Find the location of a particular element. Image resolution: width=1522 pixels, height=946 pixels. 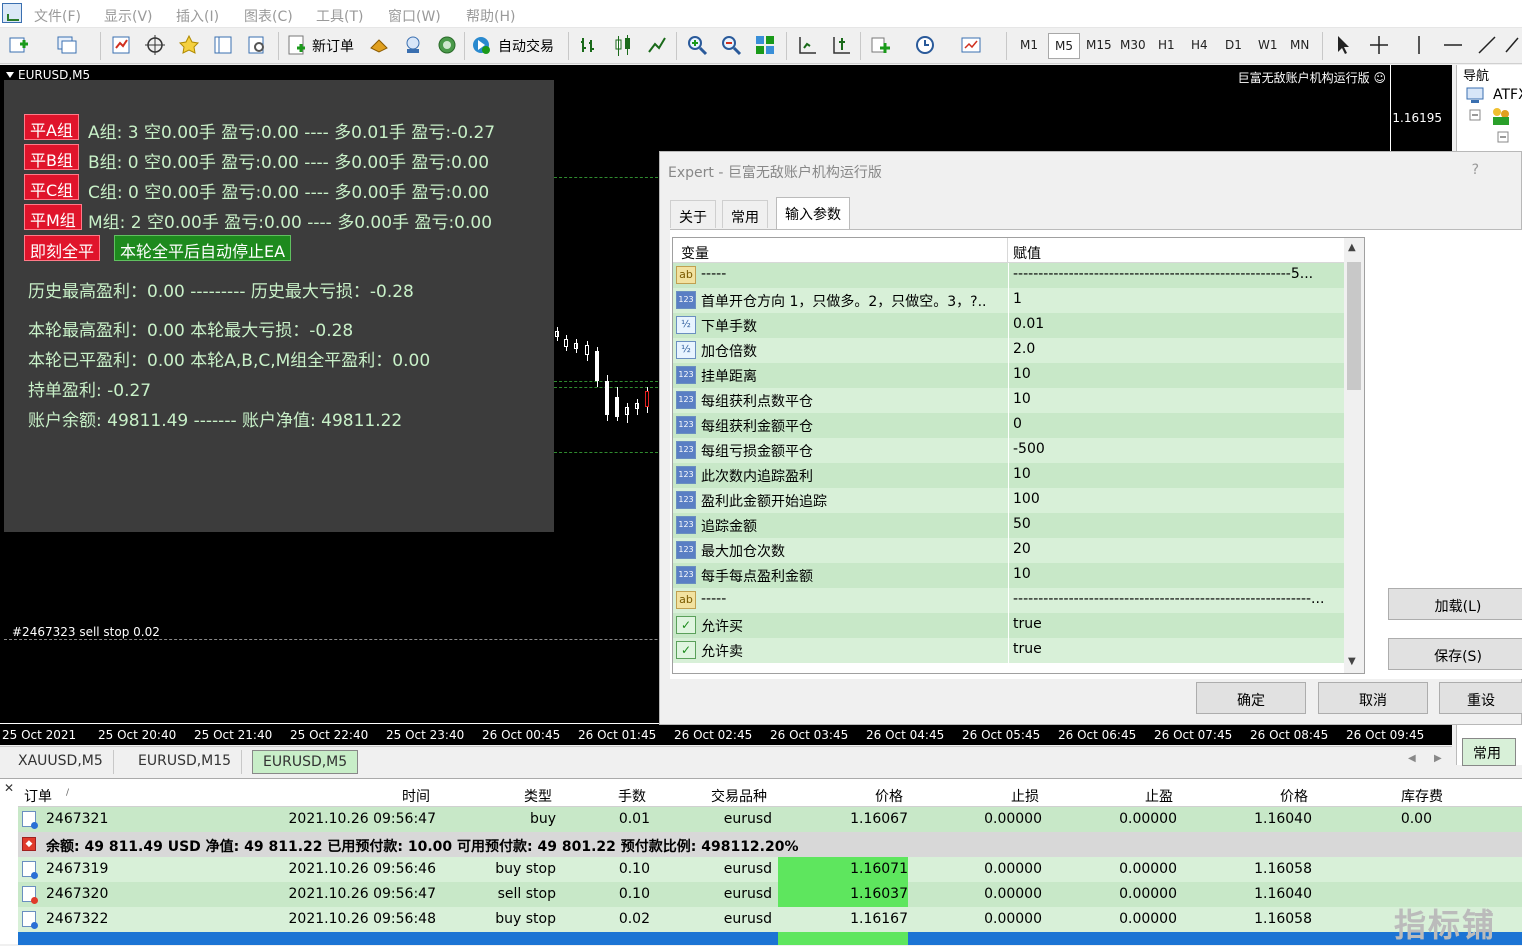

param-row: 123 最大加仓次数 20 is located at coordinates (1009, 550).